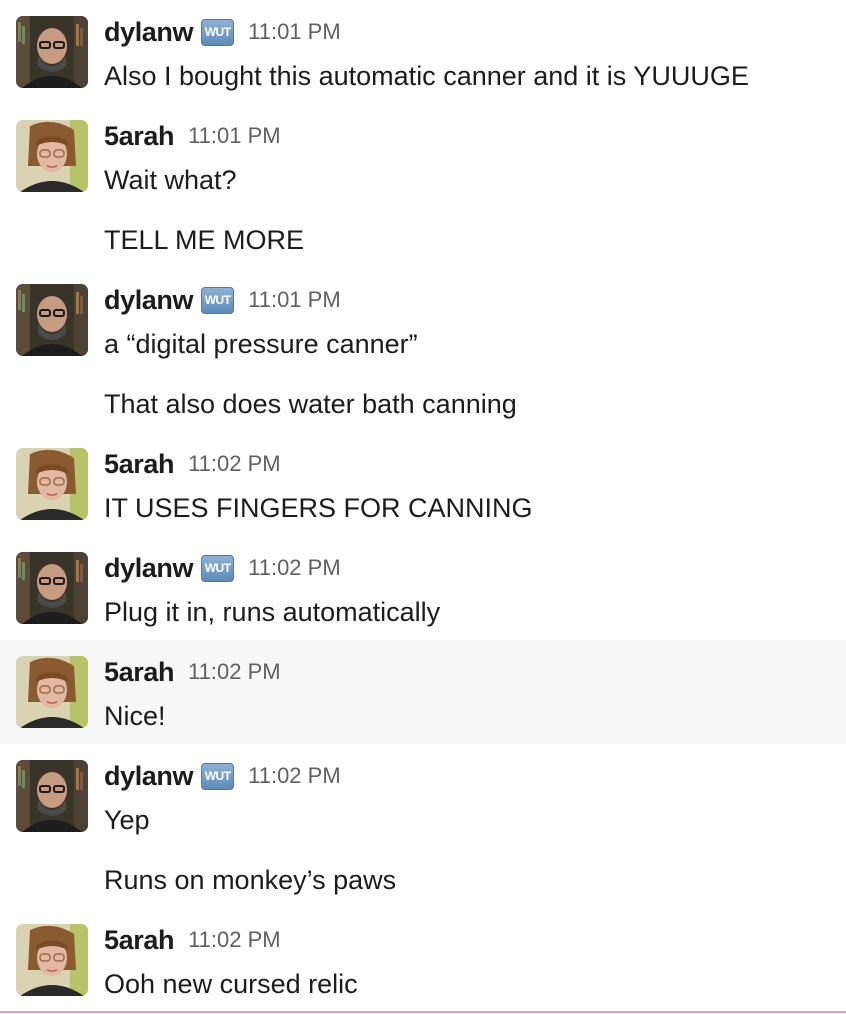 This screenshot has height=1014, width=846. What do you see at coordinates (204, 240) in the screenshot?
I see `message-text: TELL ME MORE` at bounding box center [204, 240].